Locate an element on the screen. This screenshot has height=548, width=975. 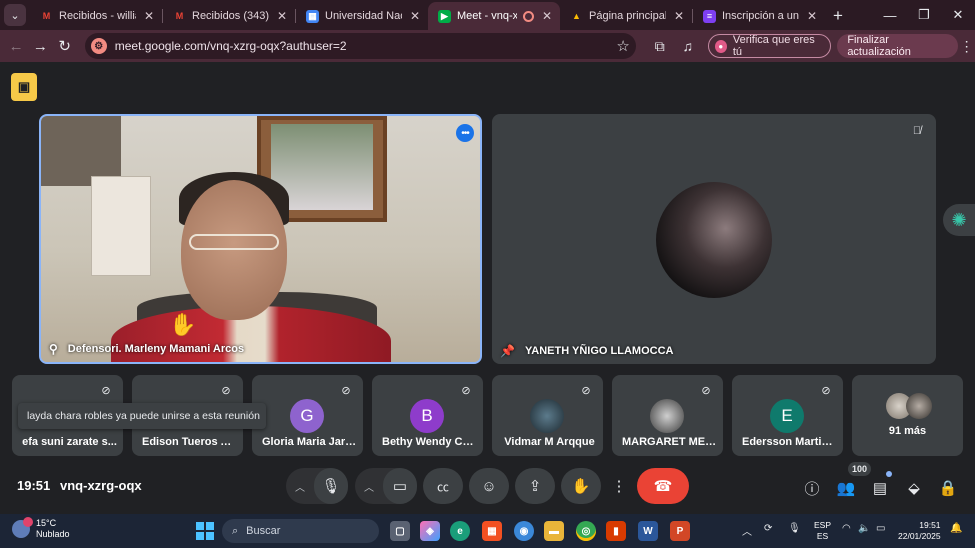
participant-tile: ⊘ Vidmar M Arqque is located at coordinates (547, 415).